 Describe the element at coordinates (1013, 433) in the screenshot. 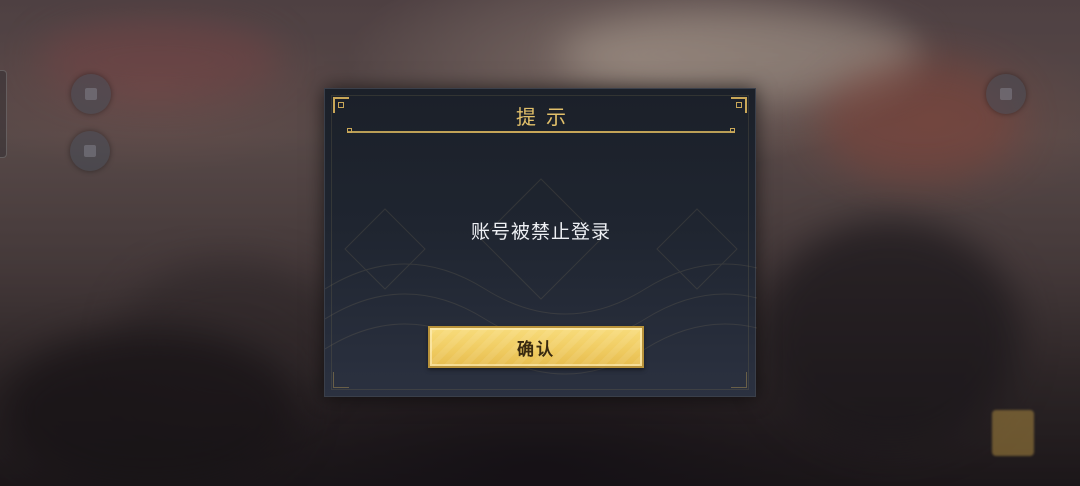

I see `item-slot` at that location.